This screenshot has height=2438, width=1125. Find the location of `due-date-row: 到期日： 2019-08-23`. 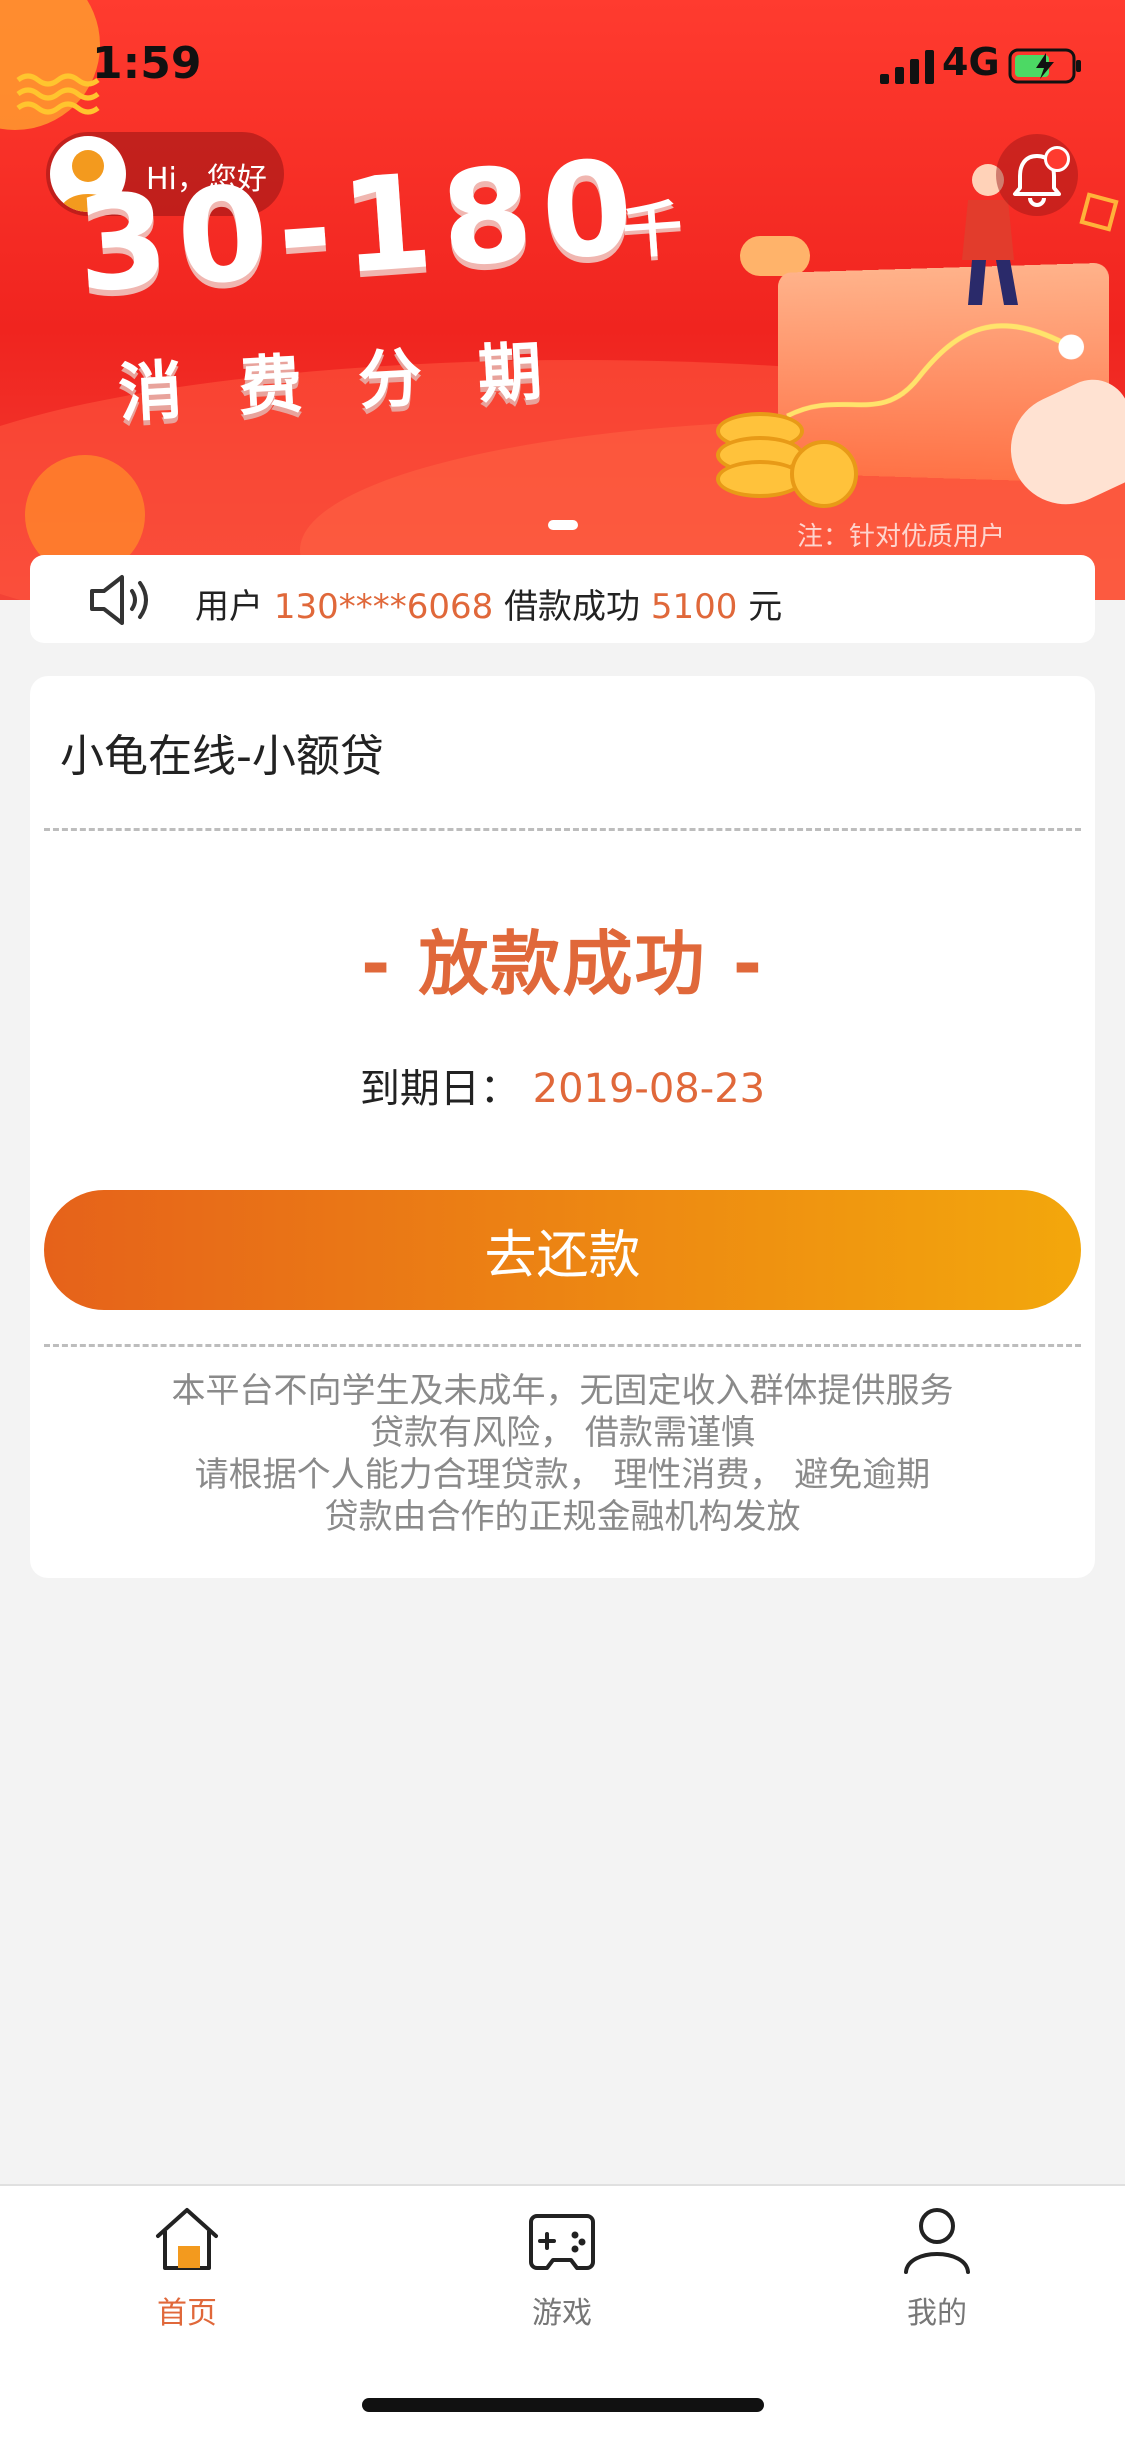

due-date-row: 到期日： 2019-08-23 is located at coordinates (562, 1085).